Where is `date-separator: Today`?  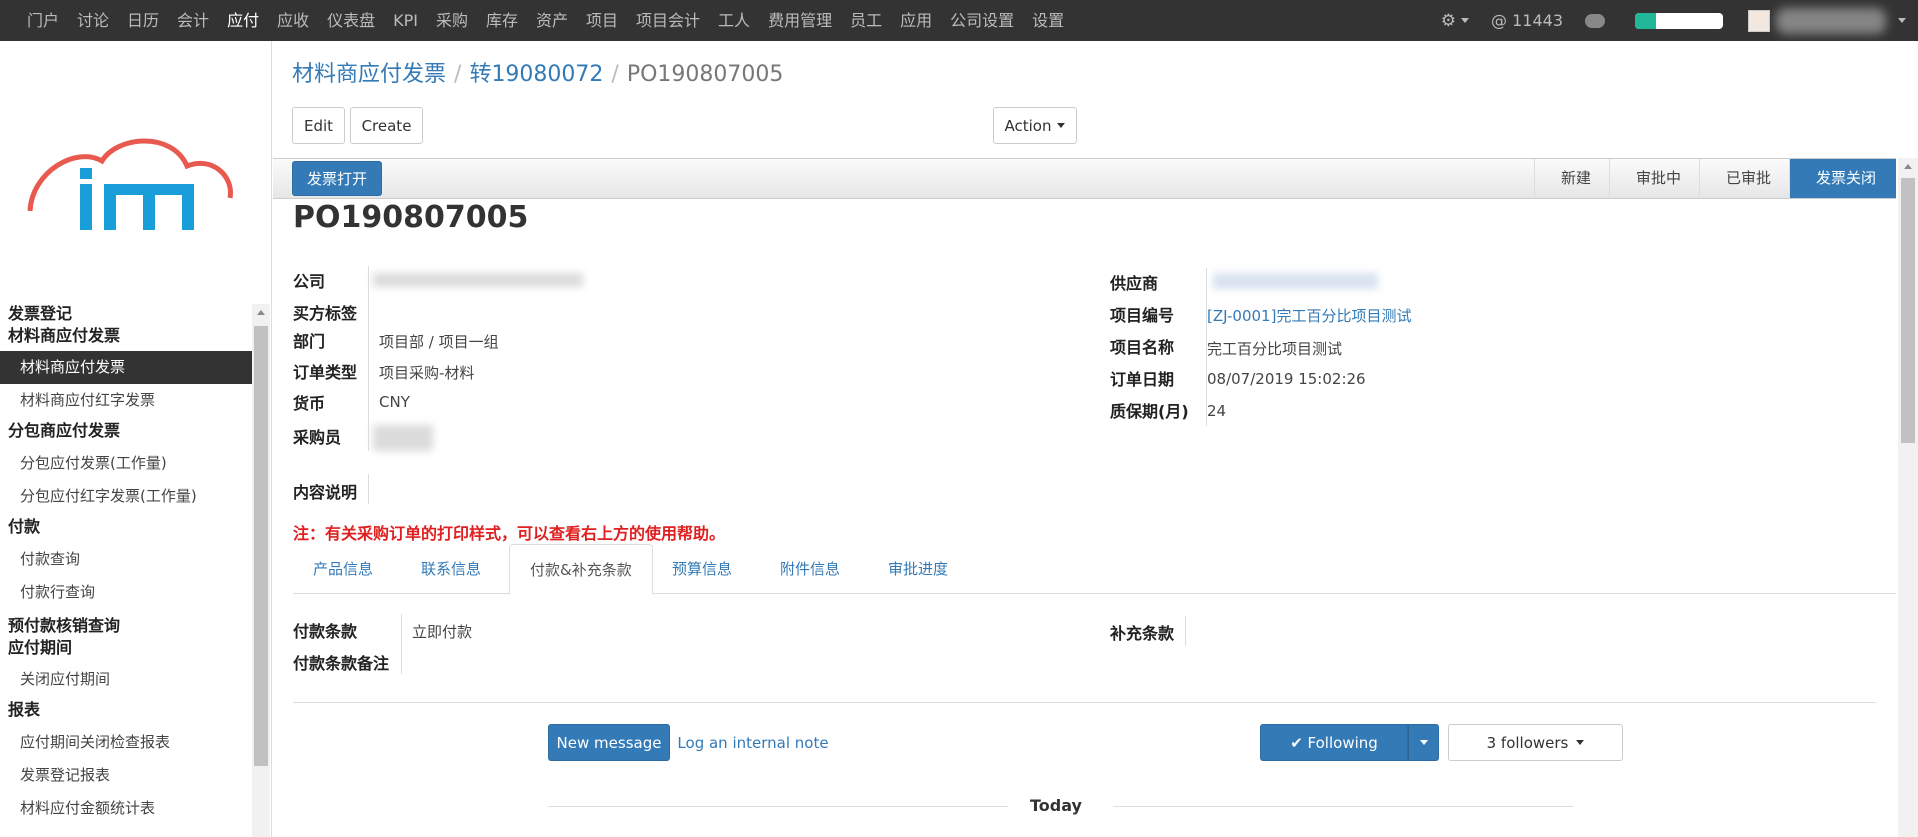
date-separator: Today is located at coordinates (1060, 806).